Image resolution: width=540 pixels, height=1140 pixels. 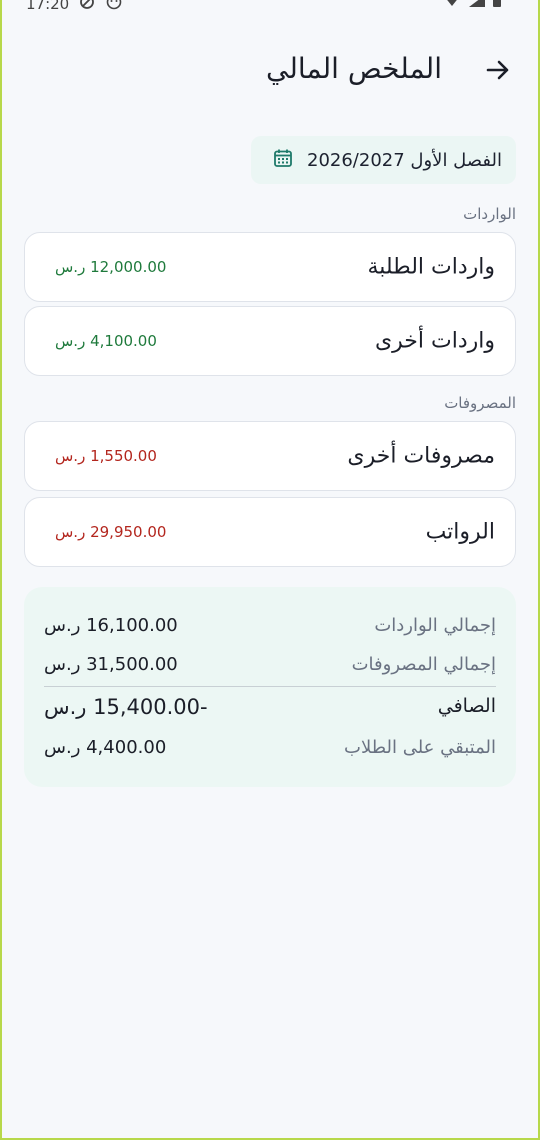 I want to click on expense-item-label: مصروفات أخرى, so click(x=421, y=456).